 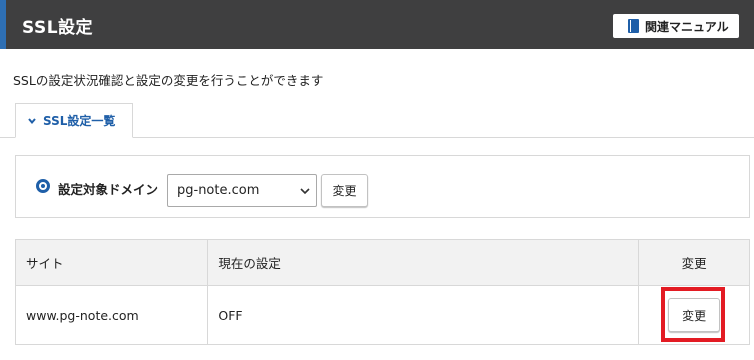 I want to click on page-title: SSL設定, so click(x=58, y=28).